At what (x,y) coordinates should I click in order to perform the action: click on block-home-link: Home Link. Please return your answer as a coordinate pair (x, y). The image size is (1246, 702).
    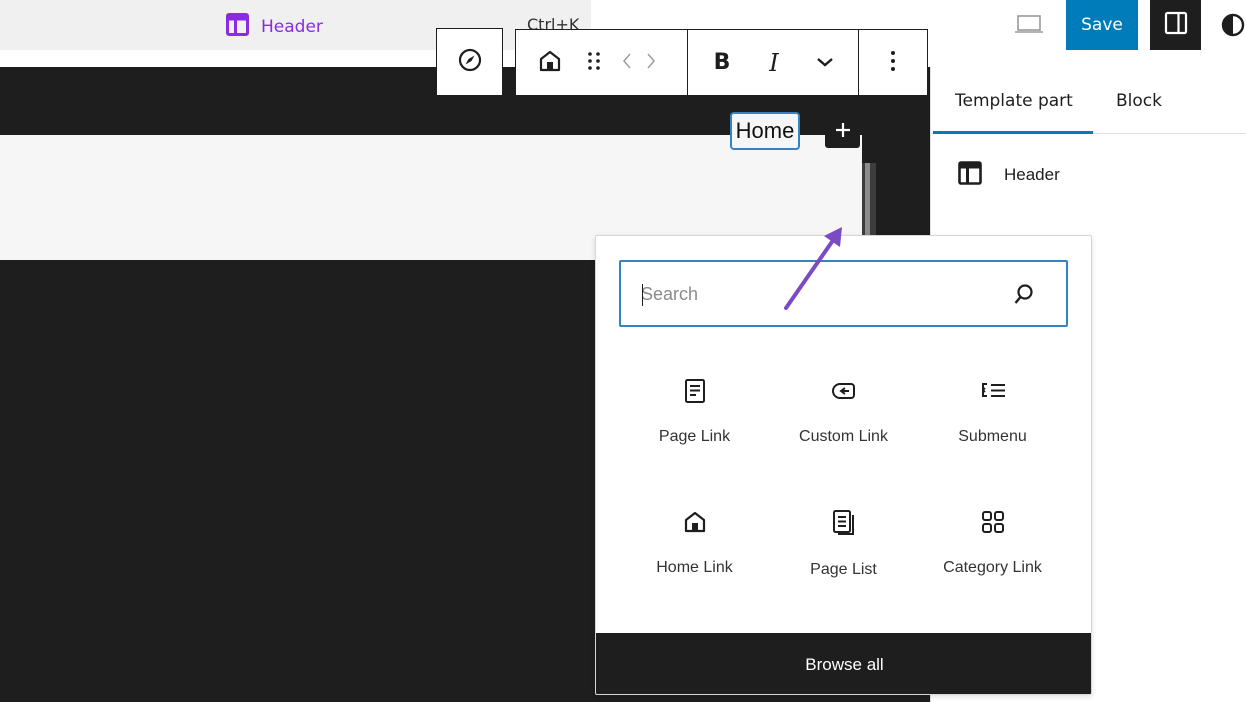
    Looking at the image, I should click on (694, 552).